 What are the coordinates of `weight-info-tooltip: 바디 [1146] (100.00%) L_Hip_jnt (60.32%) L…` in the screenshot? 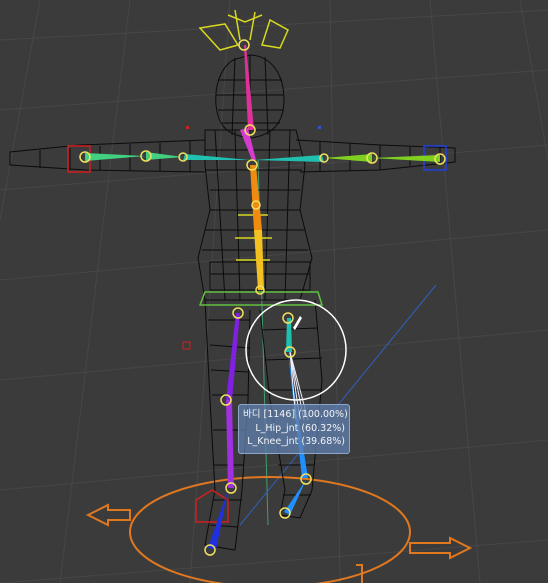 It's located at (294, 429).